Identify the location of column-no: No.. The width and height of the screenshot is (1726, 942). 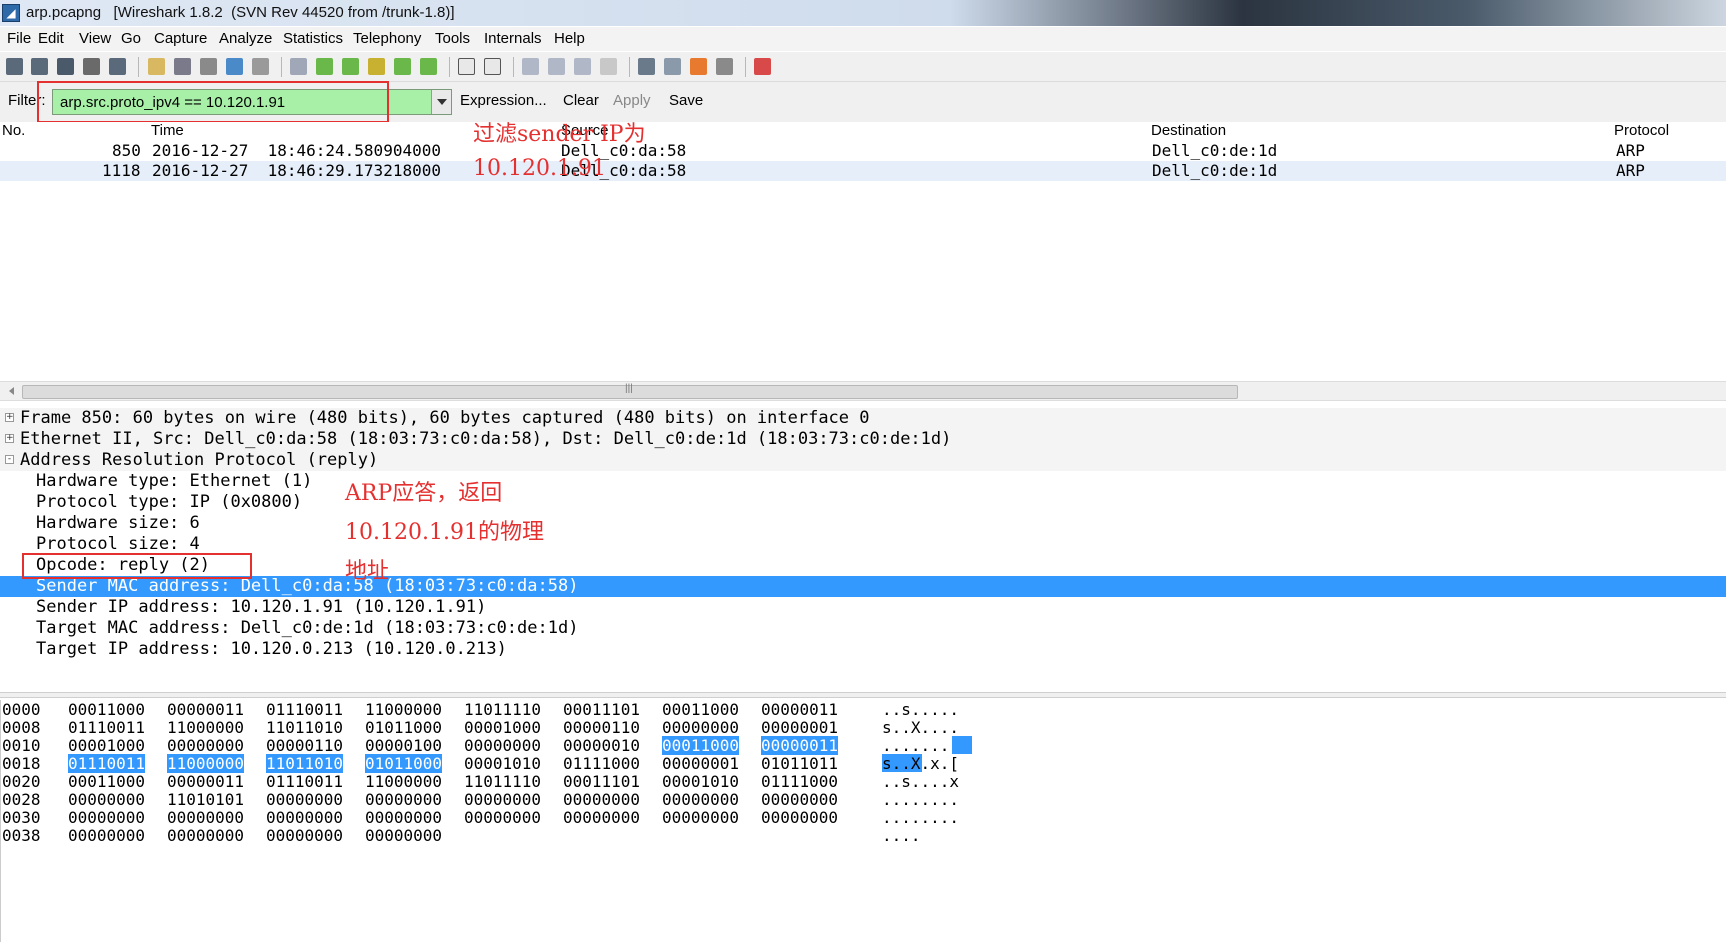
(13, 130).